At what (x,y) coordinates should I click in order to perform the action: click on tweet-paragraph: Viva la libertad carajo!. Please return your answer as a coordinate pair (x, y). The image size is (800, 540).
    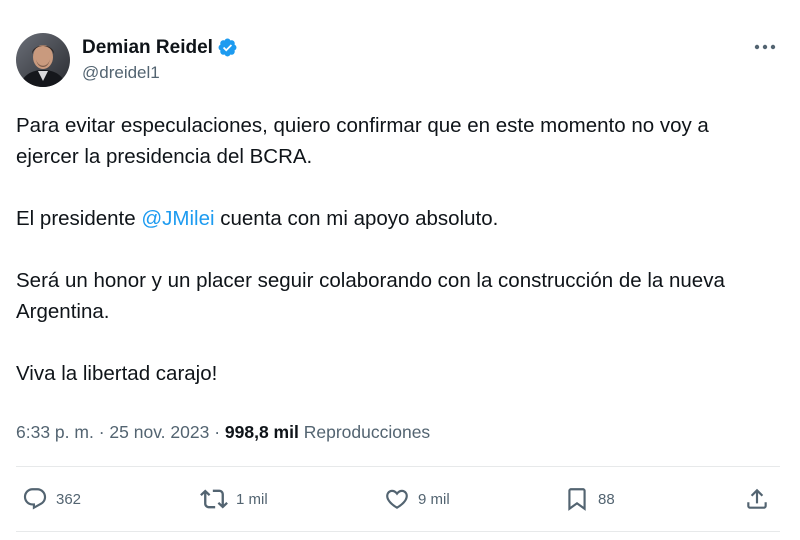
    Looking at the image, I should click on (117, 373).